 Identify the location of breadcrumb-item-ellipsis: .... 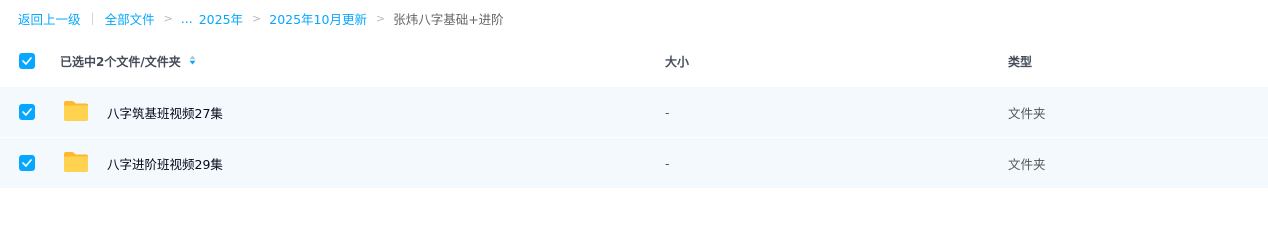
(187, 18).